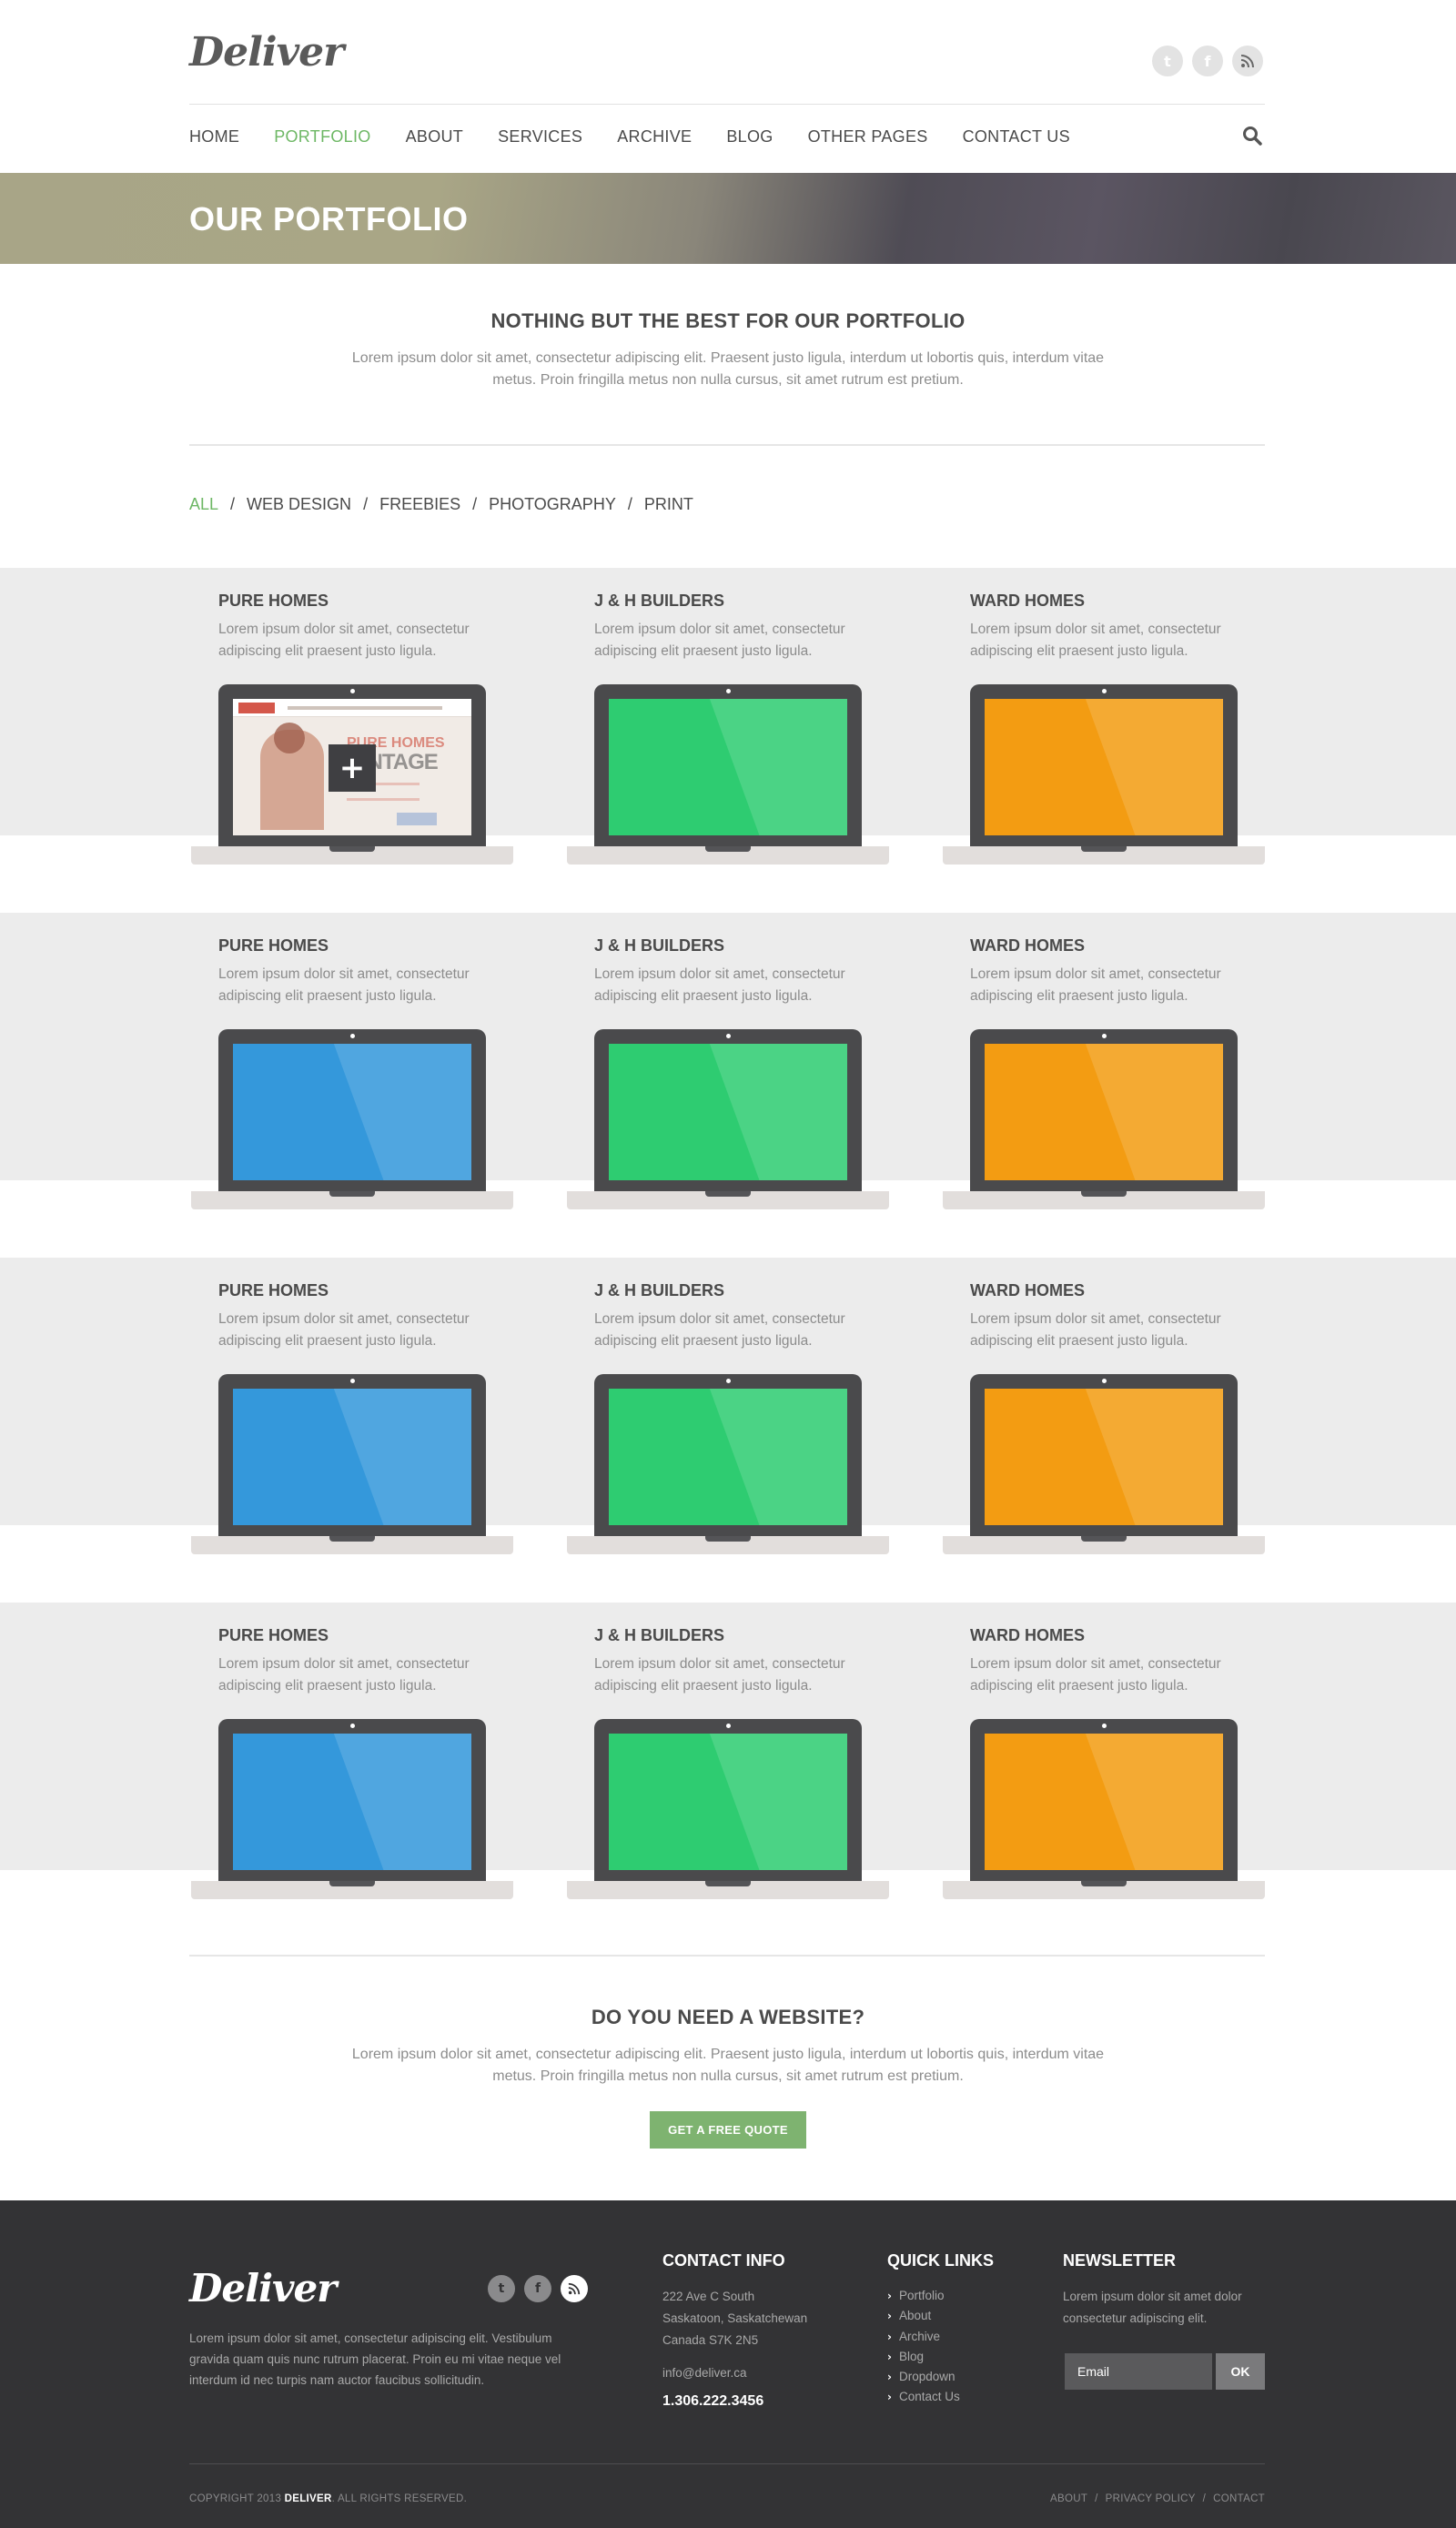 The image size is (1456, 2528). I want to click on nav-item-other-pages: OTHER PAGES, so click(868, 137).